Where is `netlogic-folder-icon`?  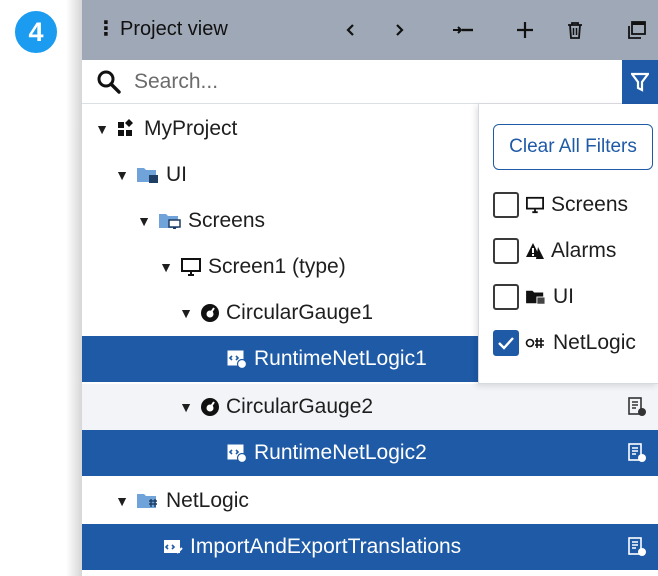
netlogic-folder-icon is located at coordinates (147, 501).